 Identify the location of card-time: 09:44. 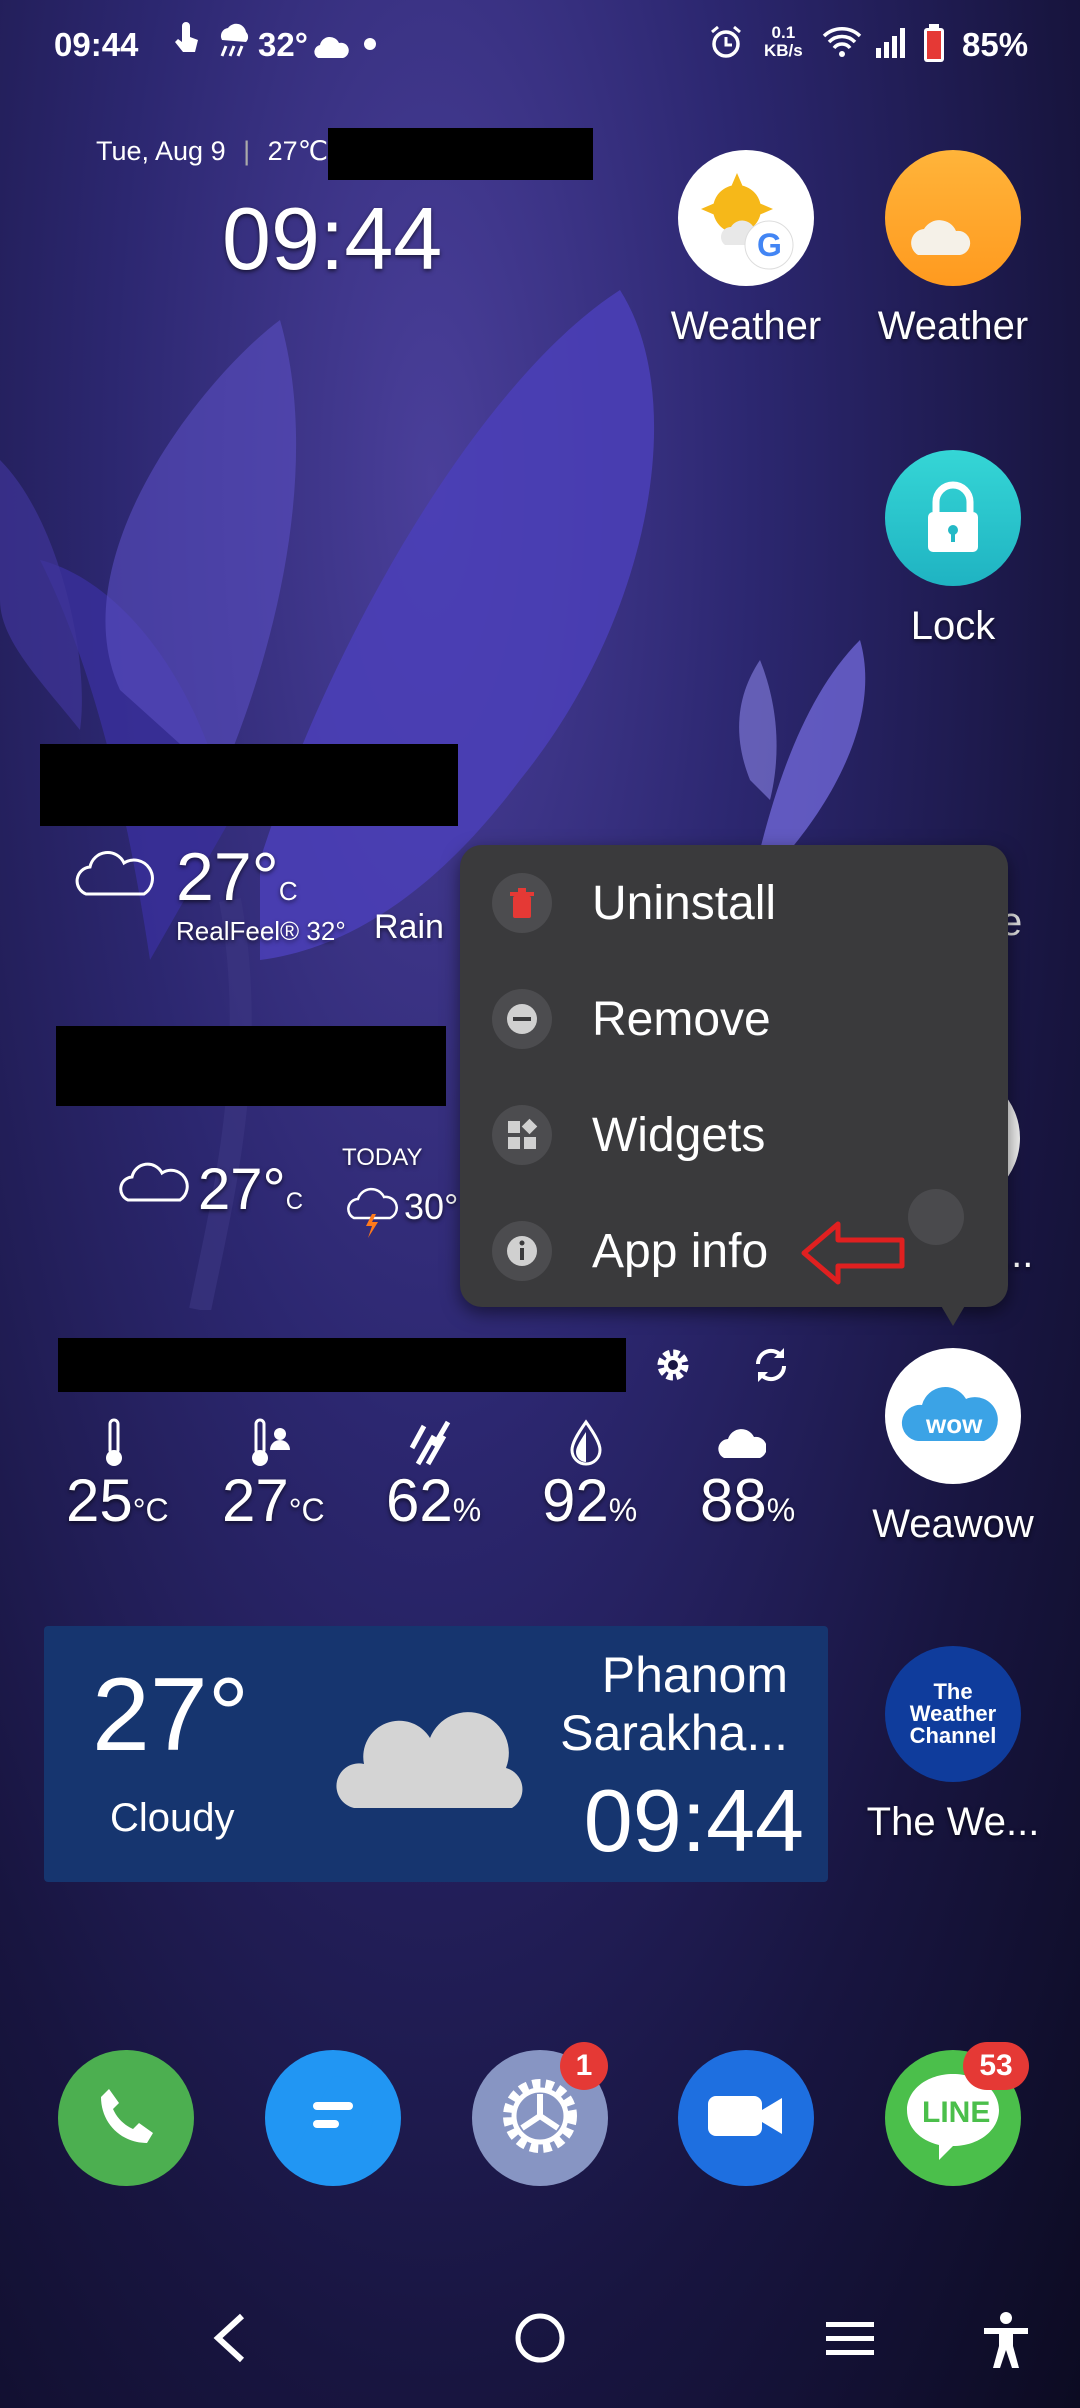
(693, 1820).